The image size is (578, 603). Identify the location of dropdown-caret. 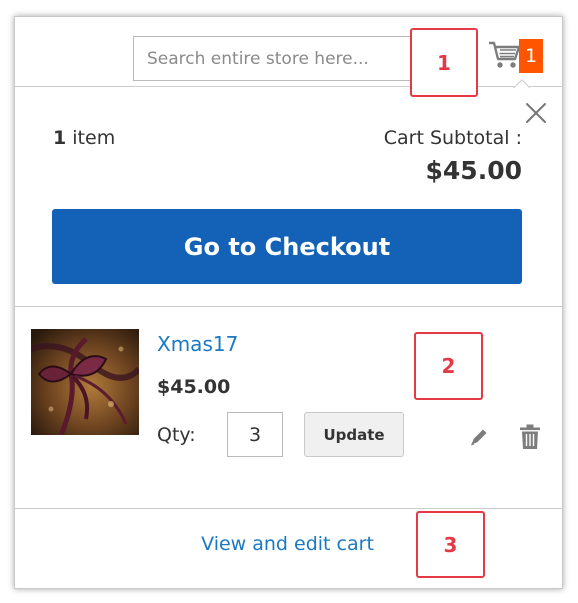
(521, 83).